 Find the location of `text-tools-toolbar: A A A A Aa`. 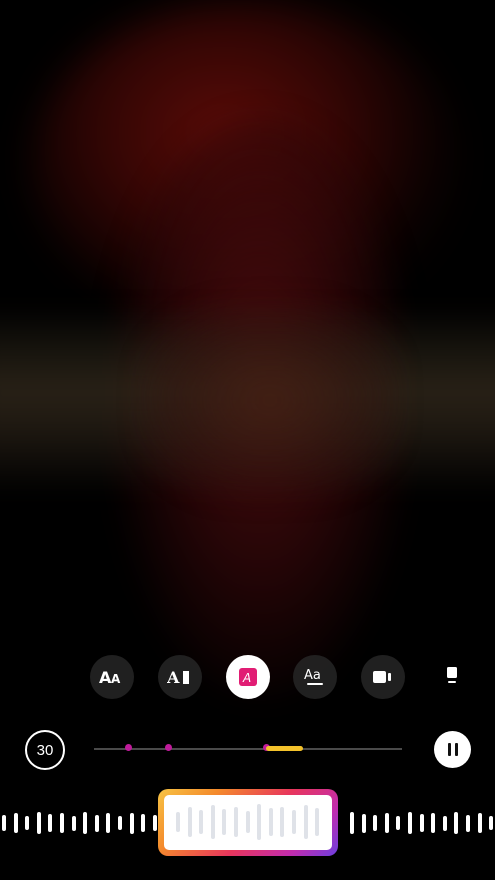

text-tools-toolbar: A A A A Aa is located at coordinates (247, 678).